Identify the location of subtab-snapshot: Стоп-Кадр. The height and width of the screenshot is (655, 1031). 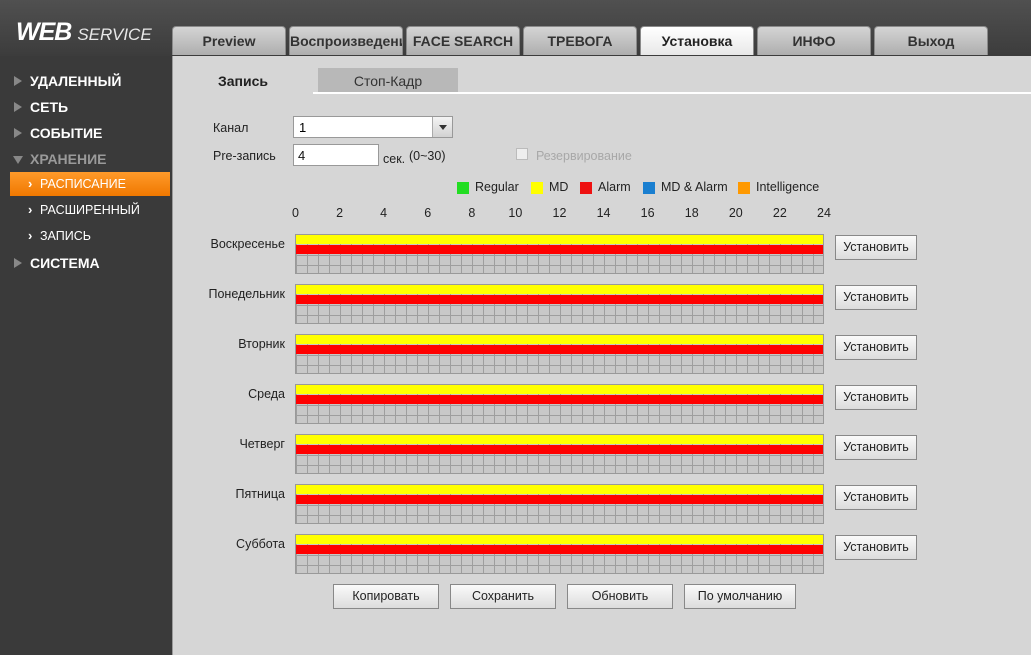
(388, 81).